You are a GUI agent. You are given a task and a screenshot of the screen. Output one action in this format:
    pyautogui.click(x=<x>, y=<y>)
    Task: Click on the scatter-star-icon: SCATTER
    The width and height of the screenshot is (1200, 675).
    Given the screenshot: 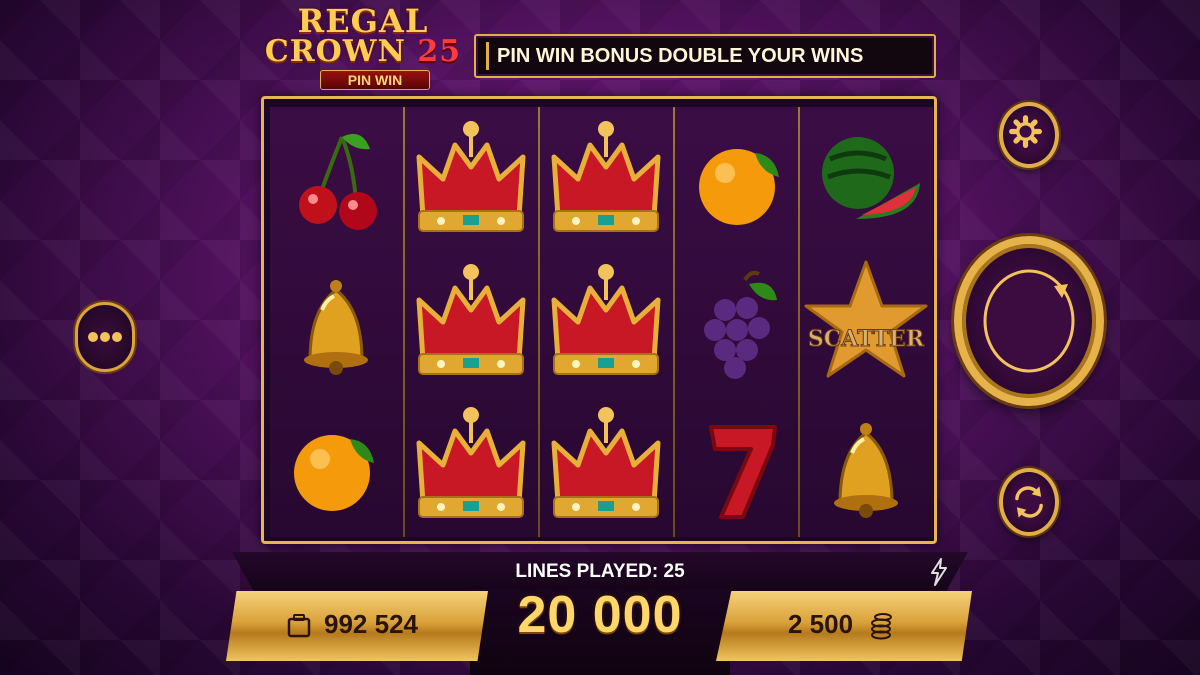 What is the action you would take?
    pyautogui.click(x=866, y=319)
    